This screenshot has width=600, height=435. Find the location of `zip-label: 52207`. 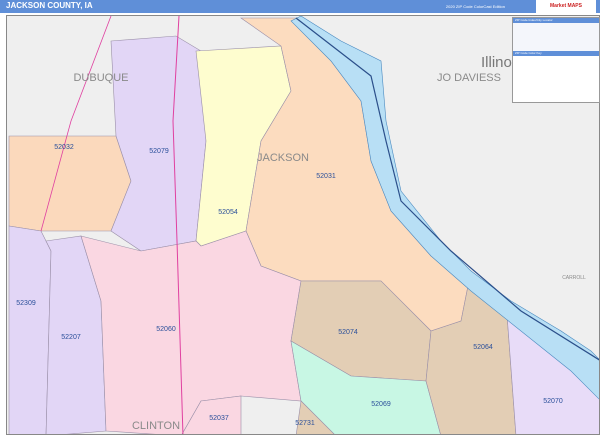

zip-label: 52207 is located at coordinates (71, 337).